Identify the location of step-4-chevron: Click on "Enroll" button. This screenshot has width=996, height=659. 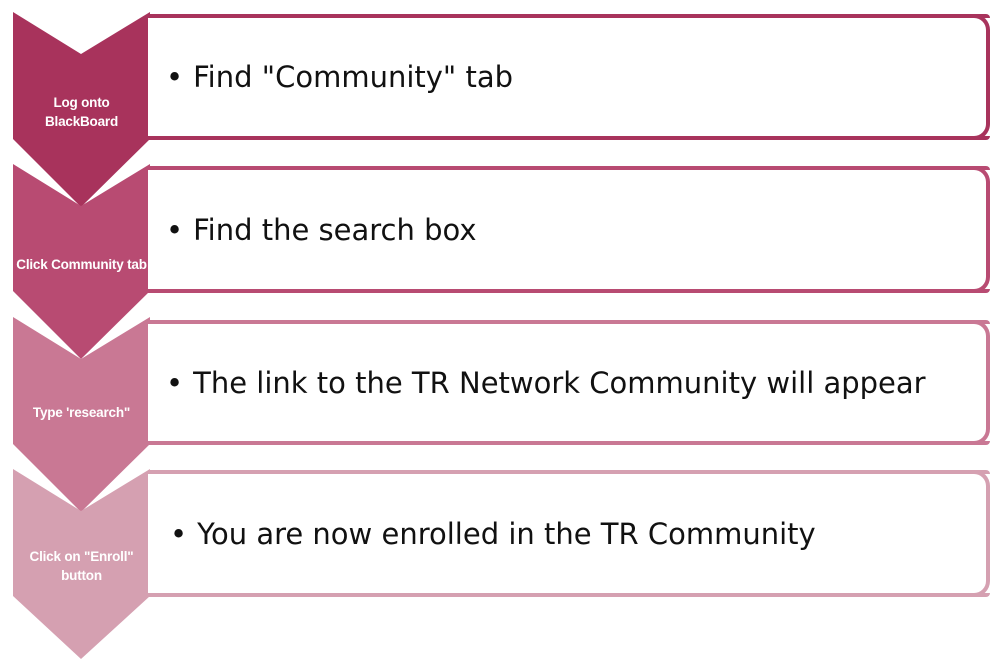
(81, 564).